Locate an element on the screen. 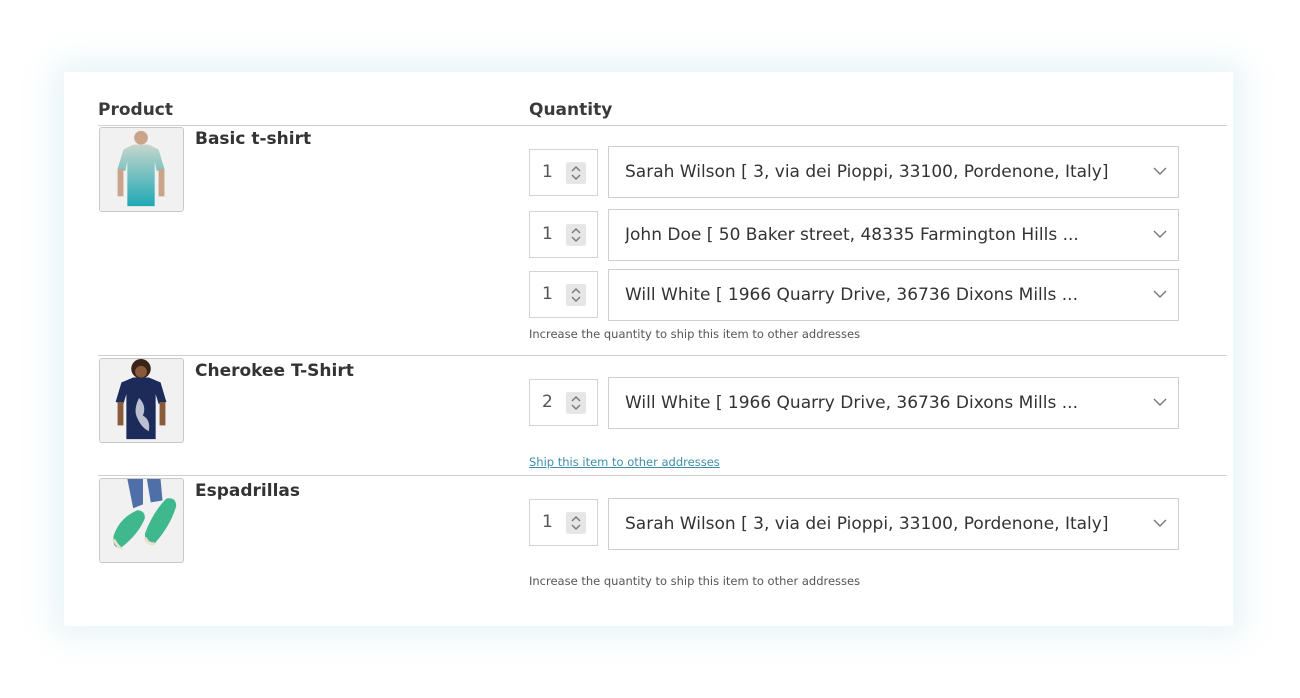 The image size is (1300, 698). ship-to-other-addresses-link: Ship this item to other addresses is located at coordinates (624, 462).